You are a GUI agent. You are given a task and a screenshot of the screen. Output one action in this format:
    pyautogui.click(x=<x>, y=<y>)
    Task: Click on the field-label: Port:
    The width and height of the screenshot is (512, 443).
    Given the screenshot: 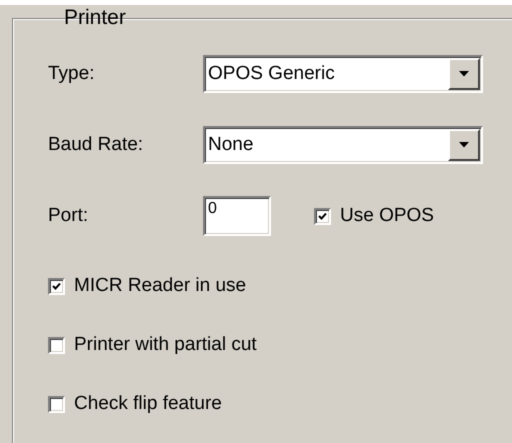 What is the action you would take?
    pyautogui.click(x=69, y=216)
    